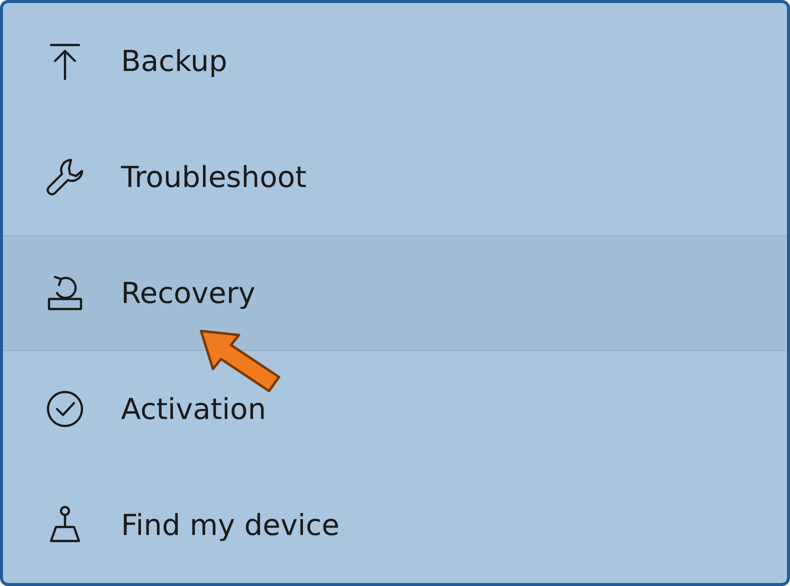 This screenshot has width=790, height=586. I want to click on menu-item-label: Backup, so click(174, 61).